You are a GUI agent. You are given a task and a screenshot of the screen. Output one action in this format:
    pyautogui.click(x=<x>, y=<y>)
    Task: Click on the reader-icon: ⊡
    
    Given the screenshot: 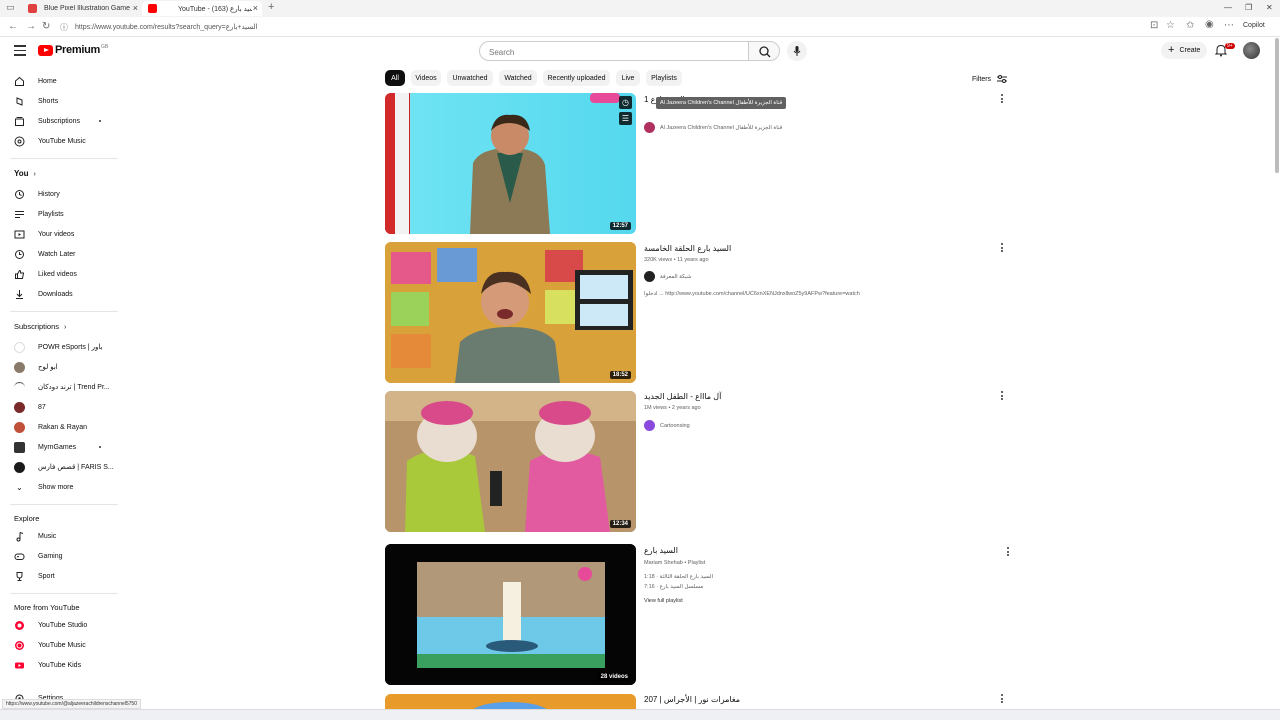 What is the action you would take?
    pyautogui.click(x=1154, y=25)
    